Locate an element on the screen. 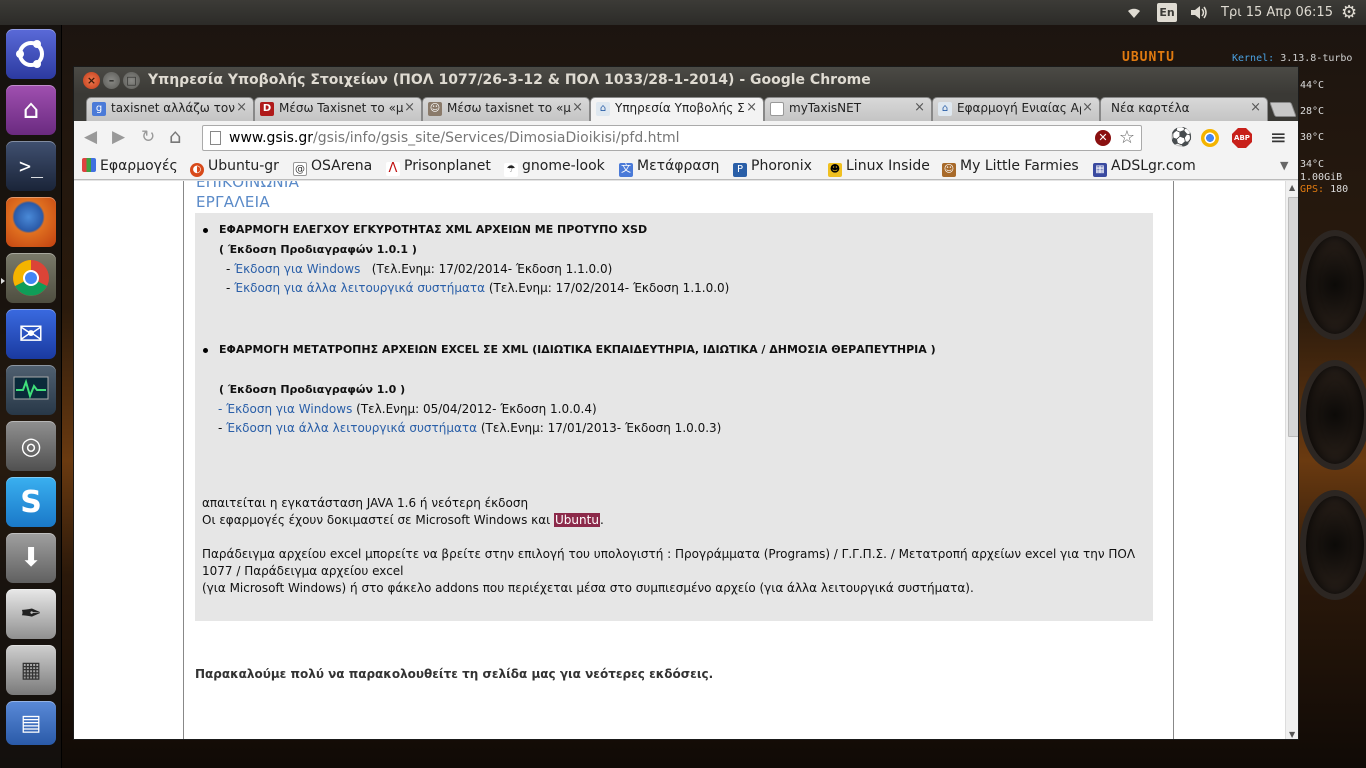 Image resolution: width=1366 pixels, height=768 pixels. gear-icon: ⚙ is located at coordinates (1349, 12).